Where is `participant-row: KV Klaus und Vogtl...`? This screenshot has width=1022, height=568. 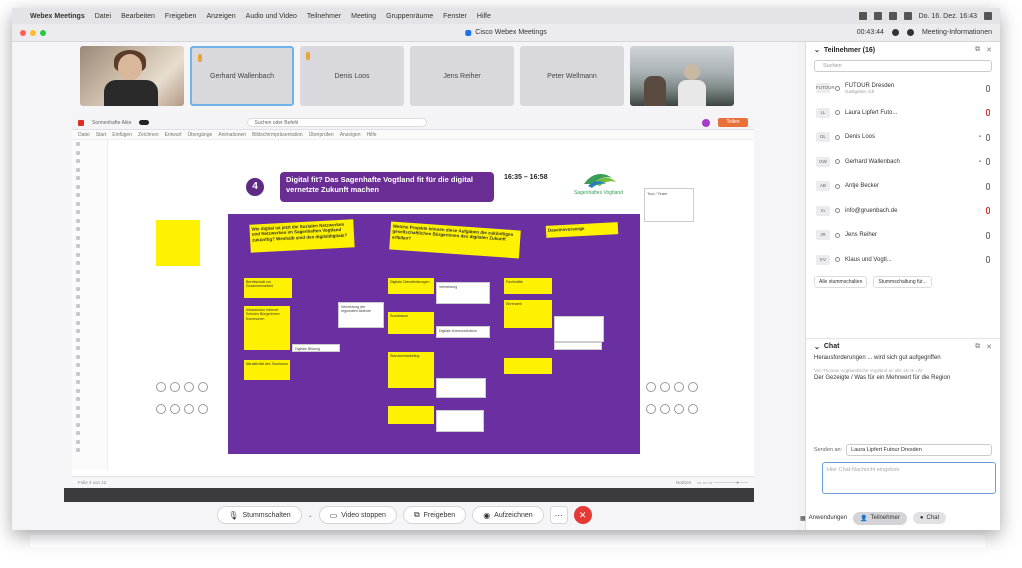
participant-row: KV Klaus und Vogtl... is located at coordinates (903, 260).